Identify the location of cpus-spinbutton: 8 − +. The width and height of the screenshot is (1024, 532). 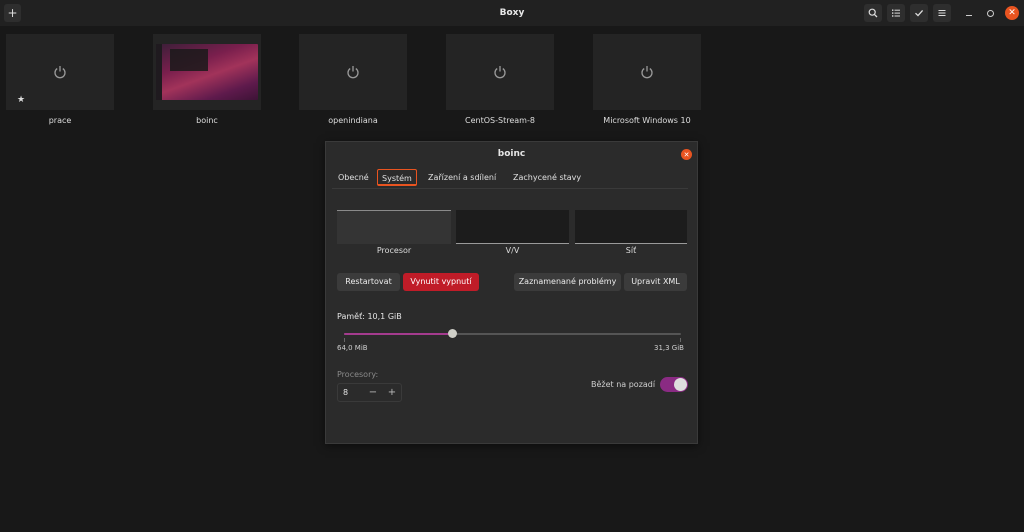
(369, 392).